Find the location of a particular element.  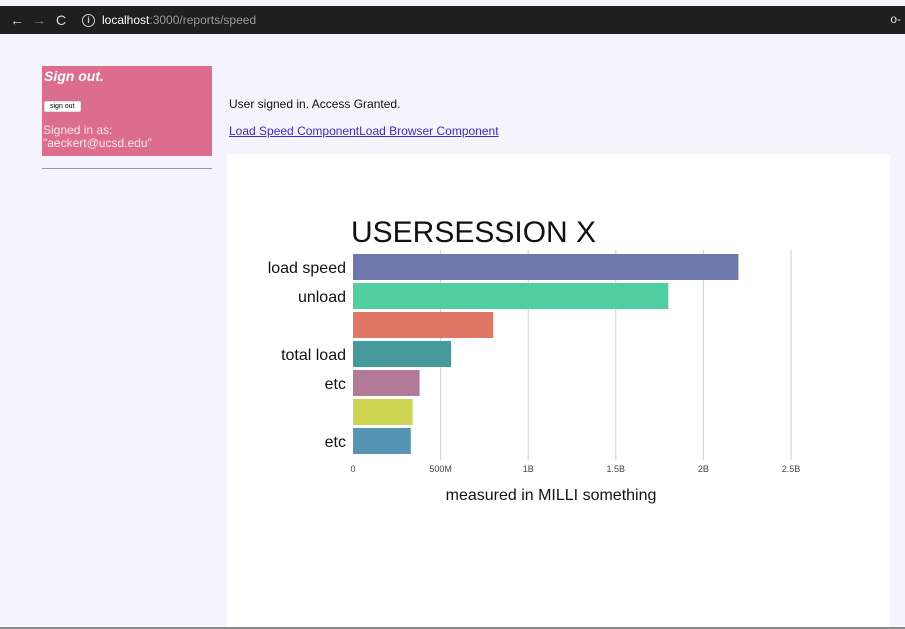

signed-in-info: Signed in as: "aeckert@ucsd.edu" is located at coordinates (97, 137).